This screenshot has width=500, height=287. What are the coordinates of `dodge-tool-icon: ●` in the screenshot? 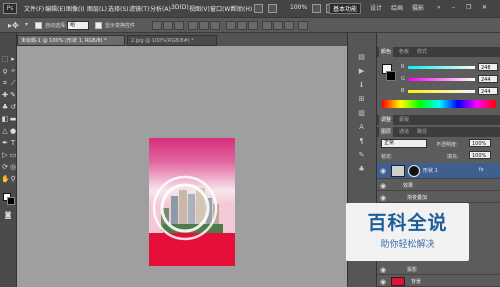 It's located at (13, 131).